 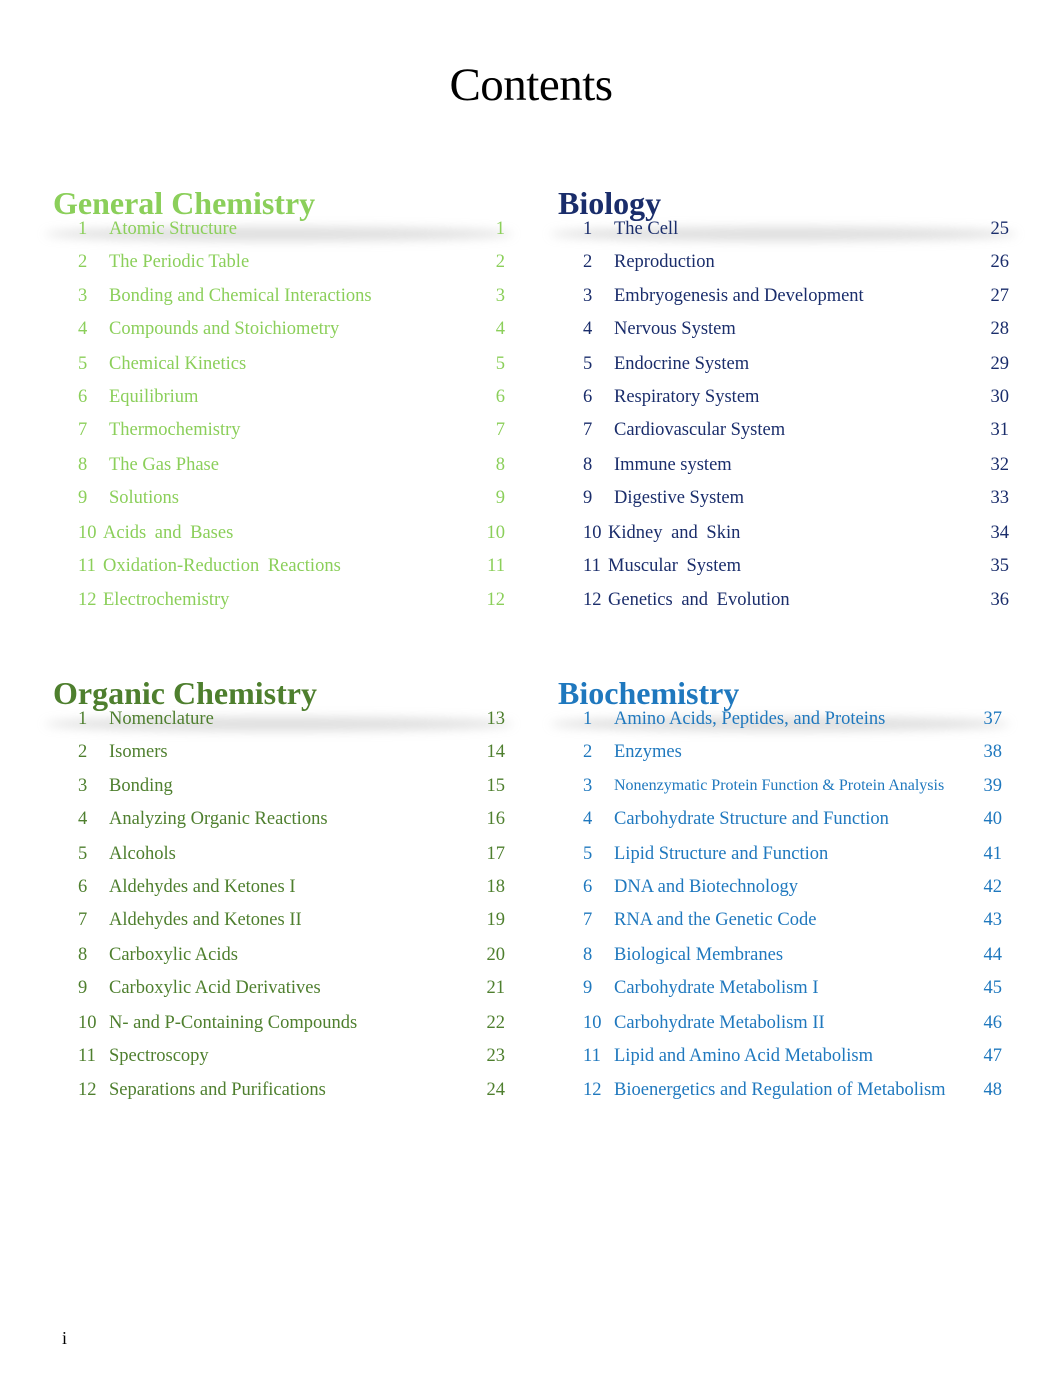 What do you see at coordinates (279, 819) in the screenshot?
I see `toc-entry: 4 Analyzing Organic Reactions 16` at bounding box center [279, 819].